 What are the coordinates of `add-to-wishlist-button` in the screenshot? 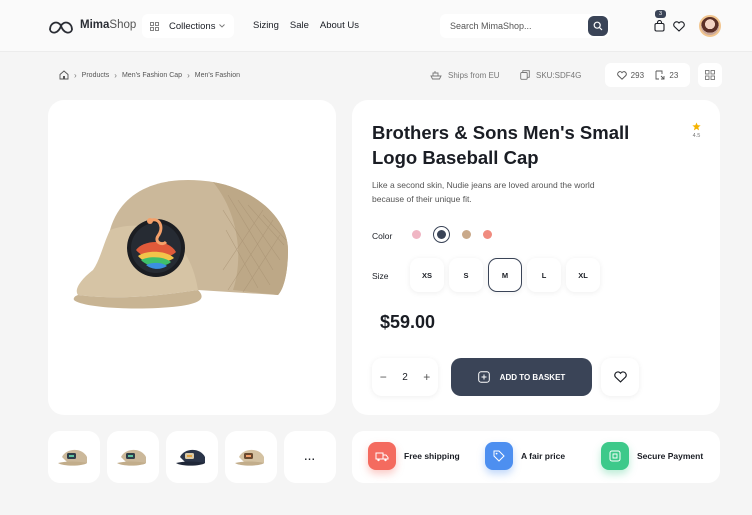 It's located at (620, 377).